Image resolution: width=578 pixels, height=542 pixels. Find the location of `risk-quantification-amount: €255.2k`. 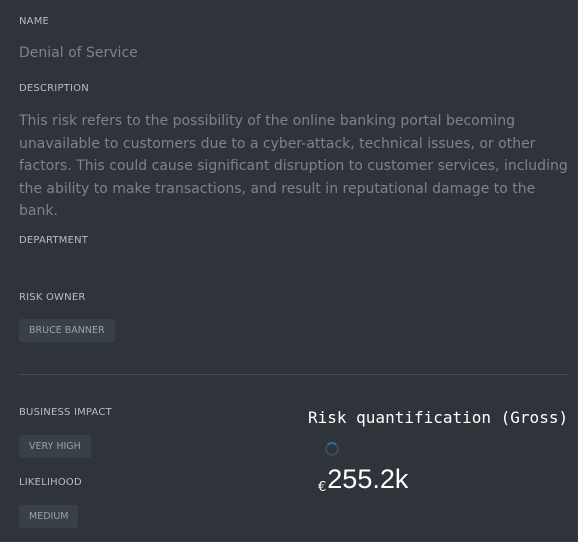

risk-quantification-amount: €255.2k is located at coordinates (363, 479).